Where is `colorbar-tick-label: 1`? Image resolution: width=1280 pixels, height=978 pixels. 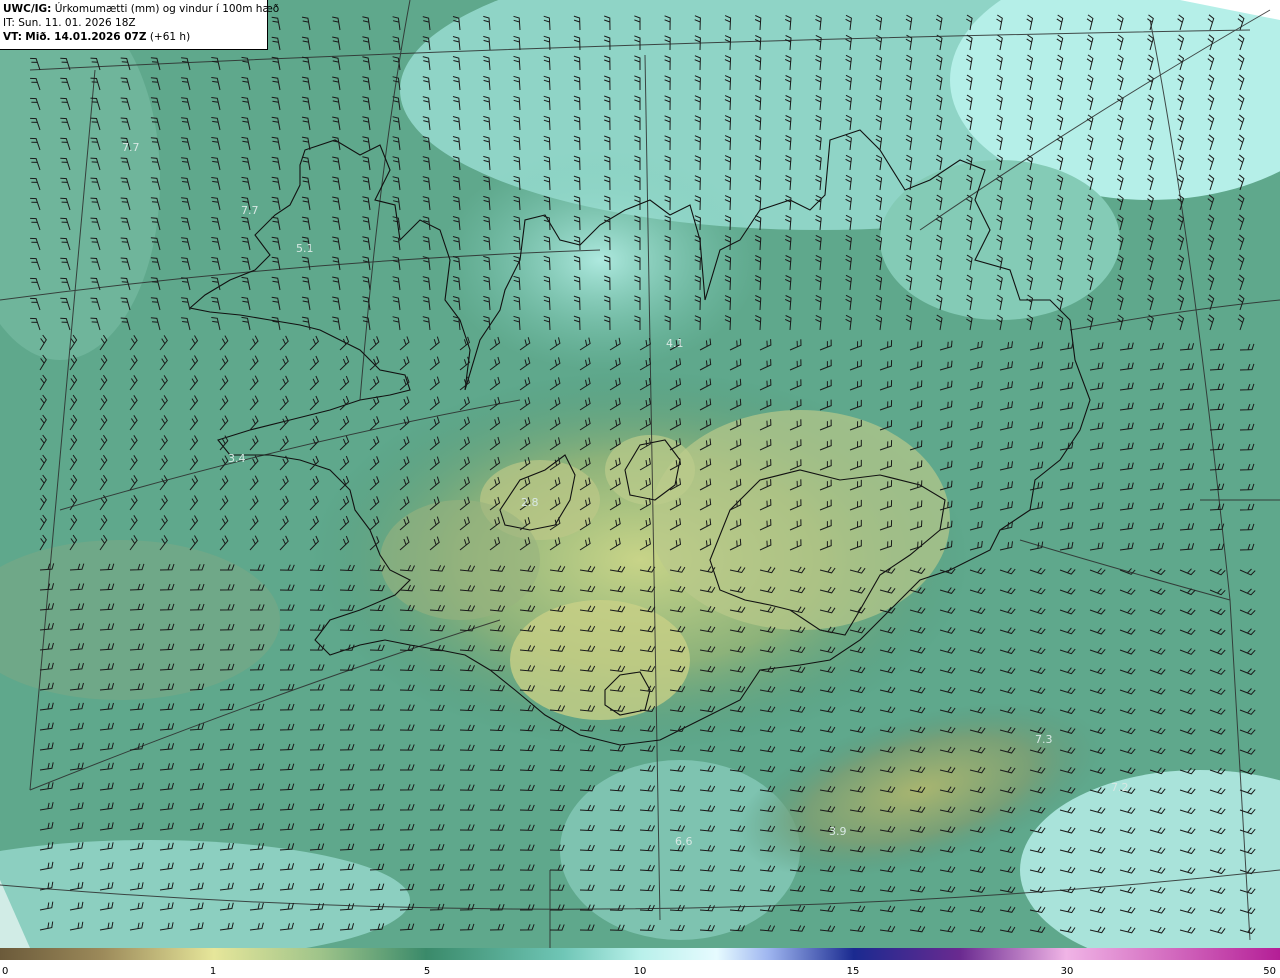 colorbar-tick-label: 1 is located at coordinates (213, 971).